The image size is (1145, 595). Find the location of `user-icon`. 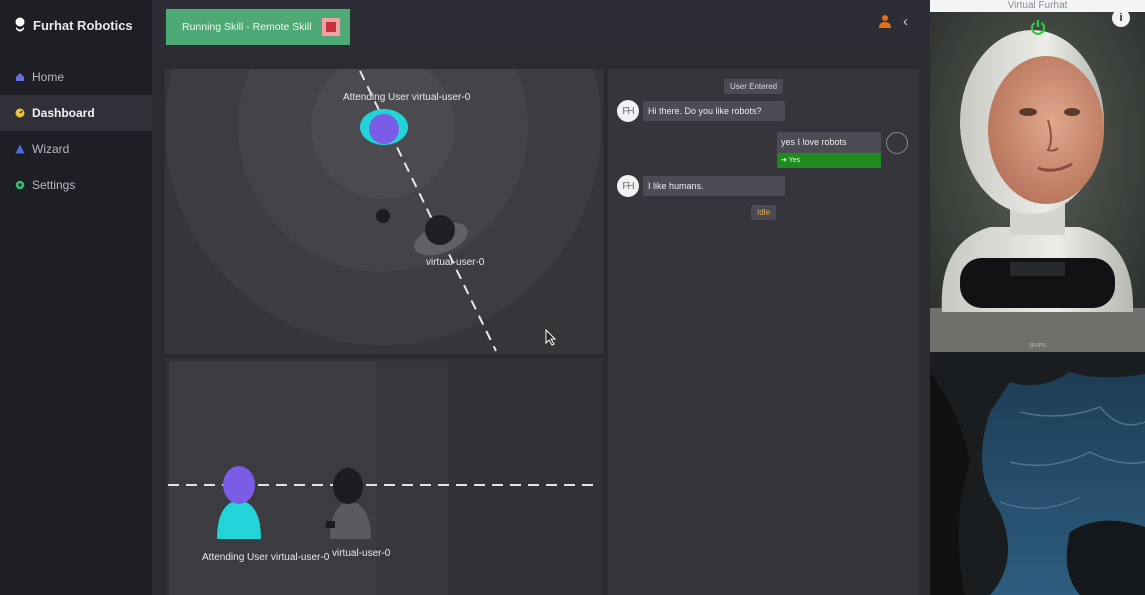

user-icon is located at coordinates (885, 21).